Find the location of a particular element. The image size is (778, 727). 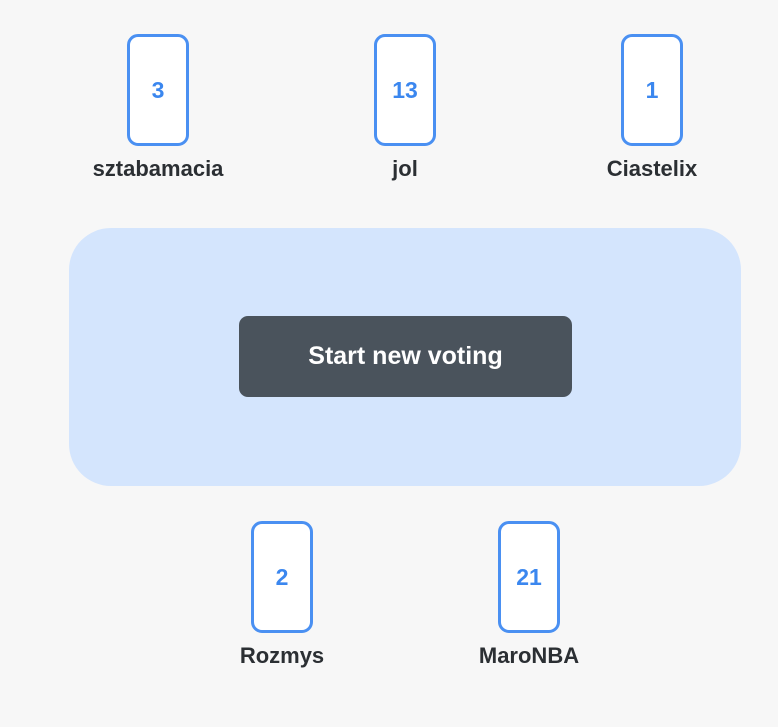

start-new-voting-button: Start new voting is located at coordinates (405, 356).